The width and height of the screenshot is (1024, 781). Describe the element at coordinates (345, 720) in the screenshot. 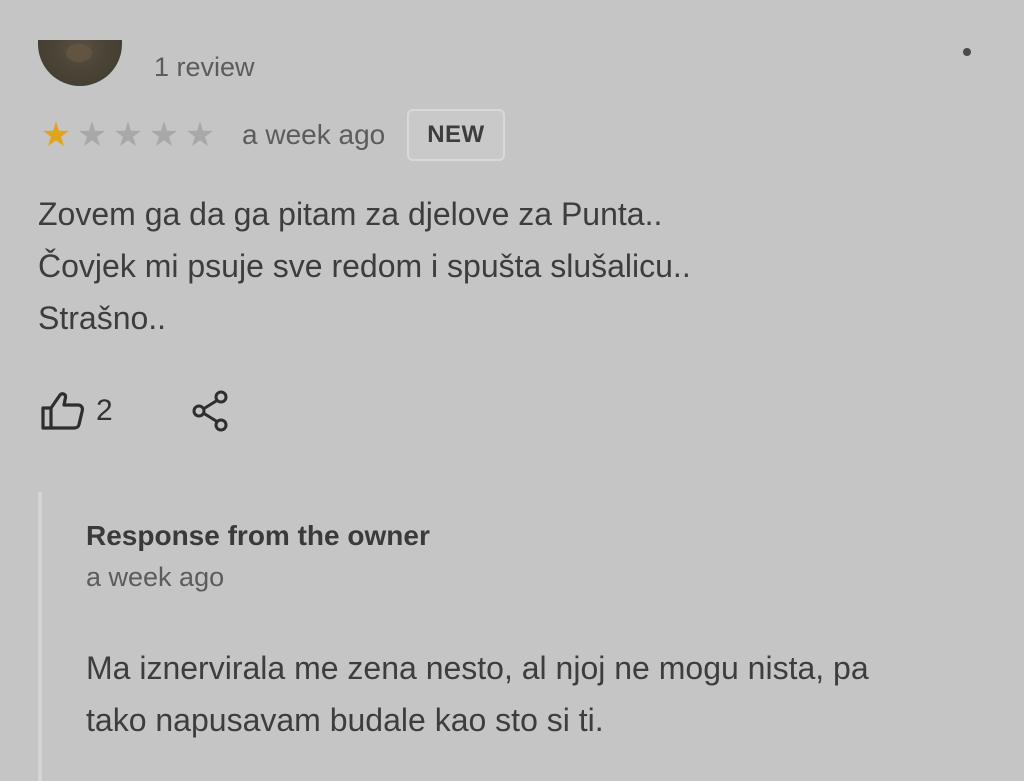

I see `owner-response-line: tako napusavam budale kao sto si ti.` at that location.